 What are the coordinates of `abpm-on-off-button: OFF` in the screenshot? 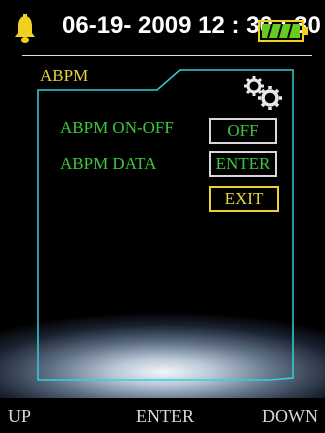 It's located at (243, 131).